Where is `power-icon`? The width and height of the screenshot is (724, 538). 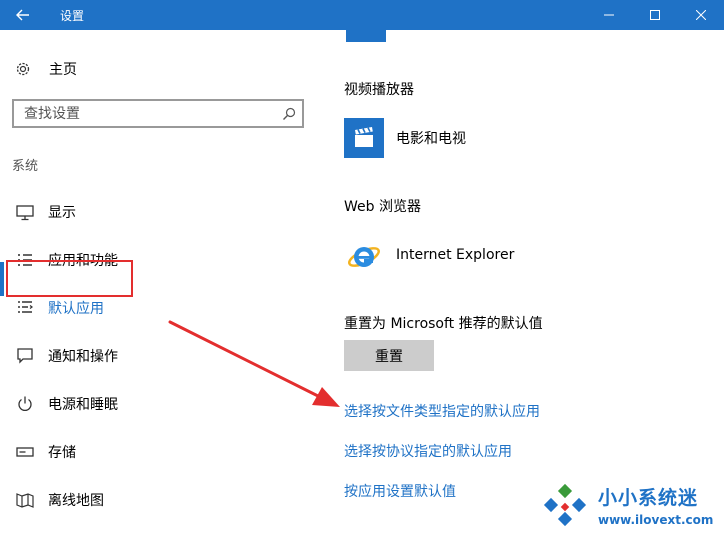
power-icon is located at coordinates (25, 403).